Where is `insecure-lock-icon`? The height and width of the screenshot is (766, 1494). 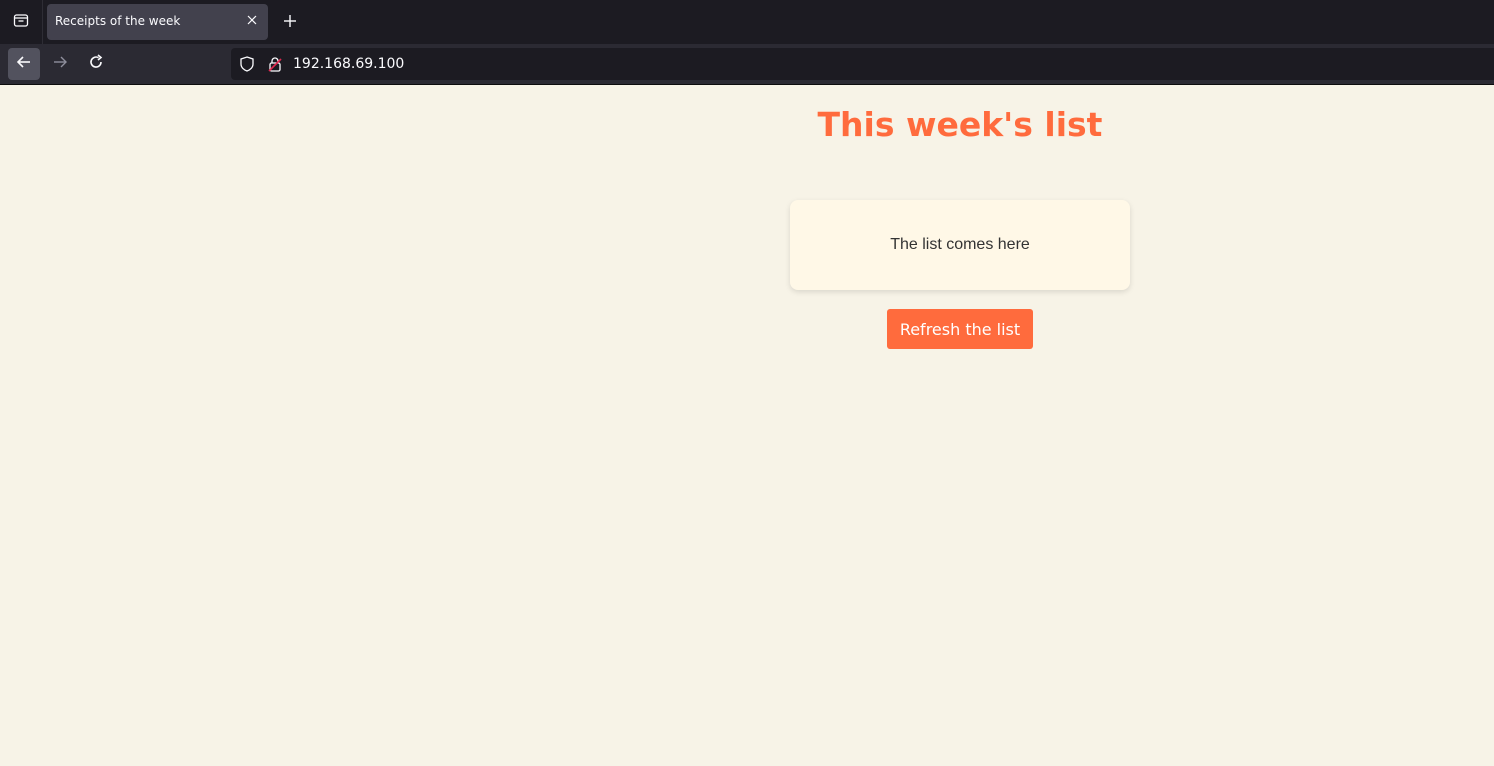
insecure-lock-icon is located at coordinates (275, 64).